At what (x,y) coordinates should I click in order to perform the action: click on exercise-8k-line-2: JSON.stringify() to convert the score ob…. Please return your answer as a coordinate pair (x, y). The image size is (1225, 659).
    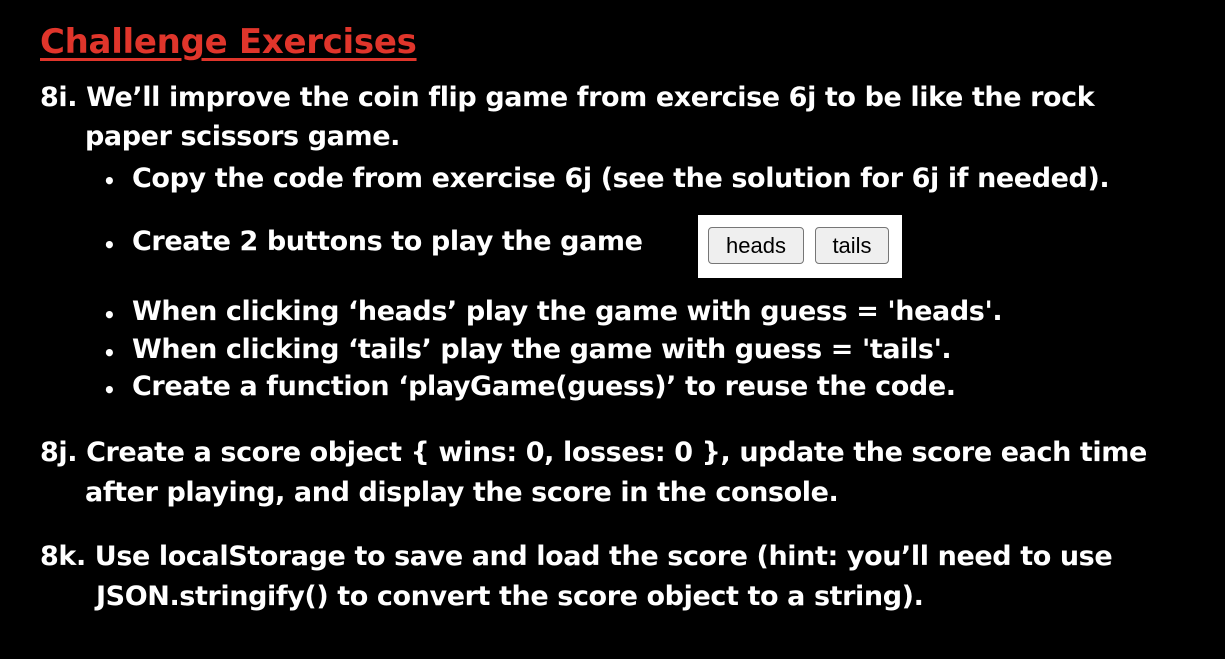
    Looking at the image, I should click on (510, 596).